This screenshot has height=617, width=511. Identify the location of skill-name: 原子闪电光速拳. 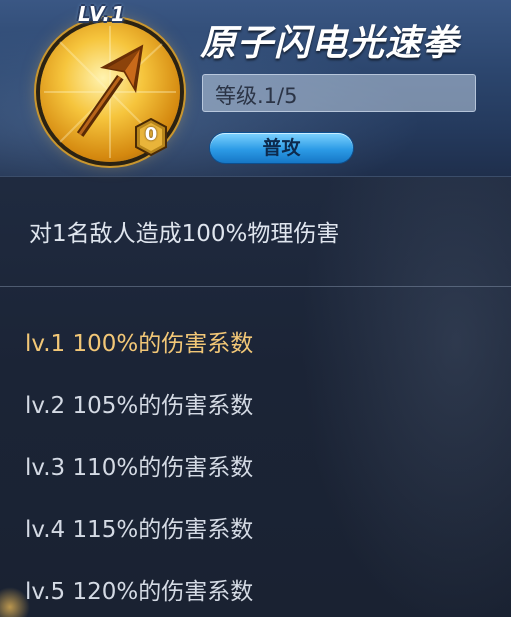
(330, 43).